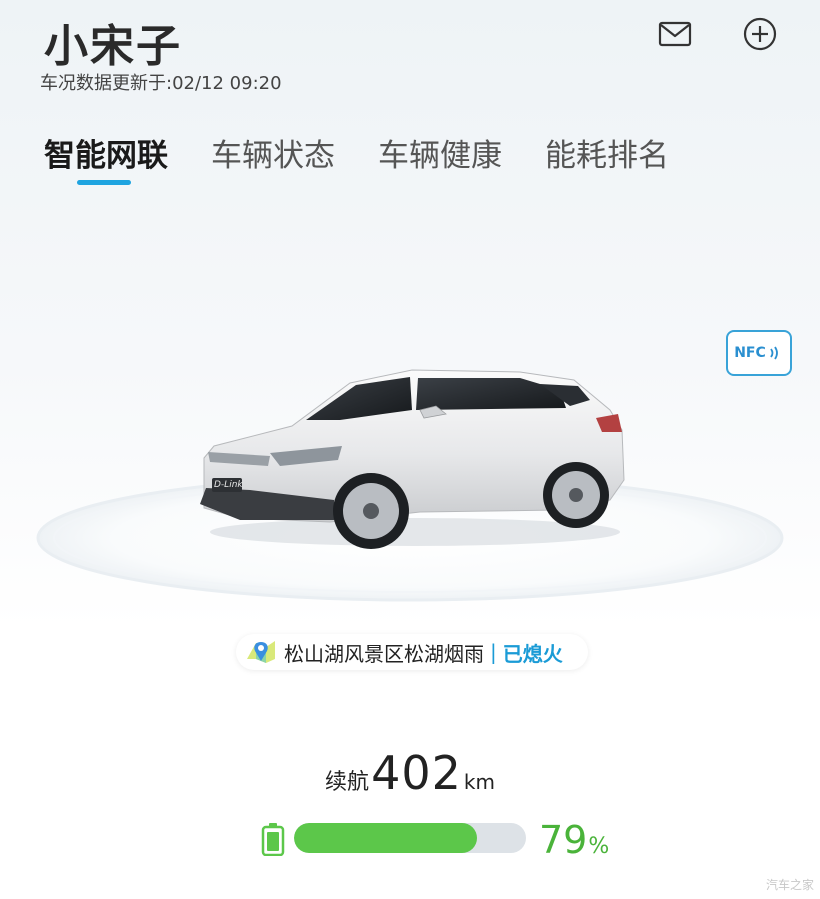 Image resolution: width=820 pixels, height=899 pixels. Describe the element at coordinates (789, 885) in the screenshot. I see `watermark: 汽车之家` at that location.